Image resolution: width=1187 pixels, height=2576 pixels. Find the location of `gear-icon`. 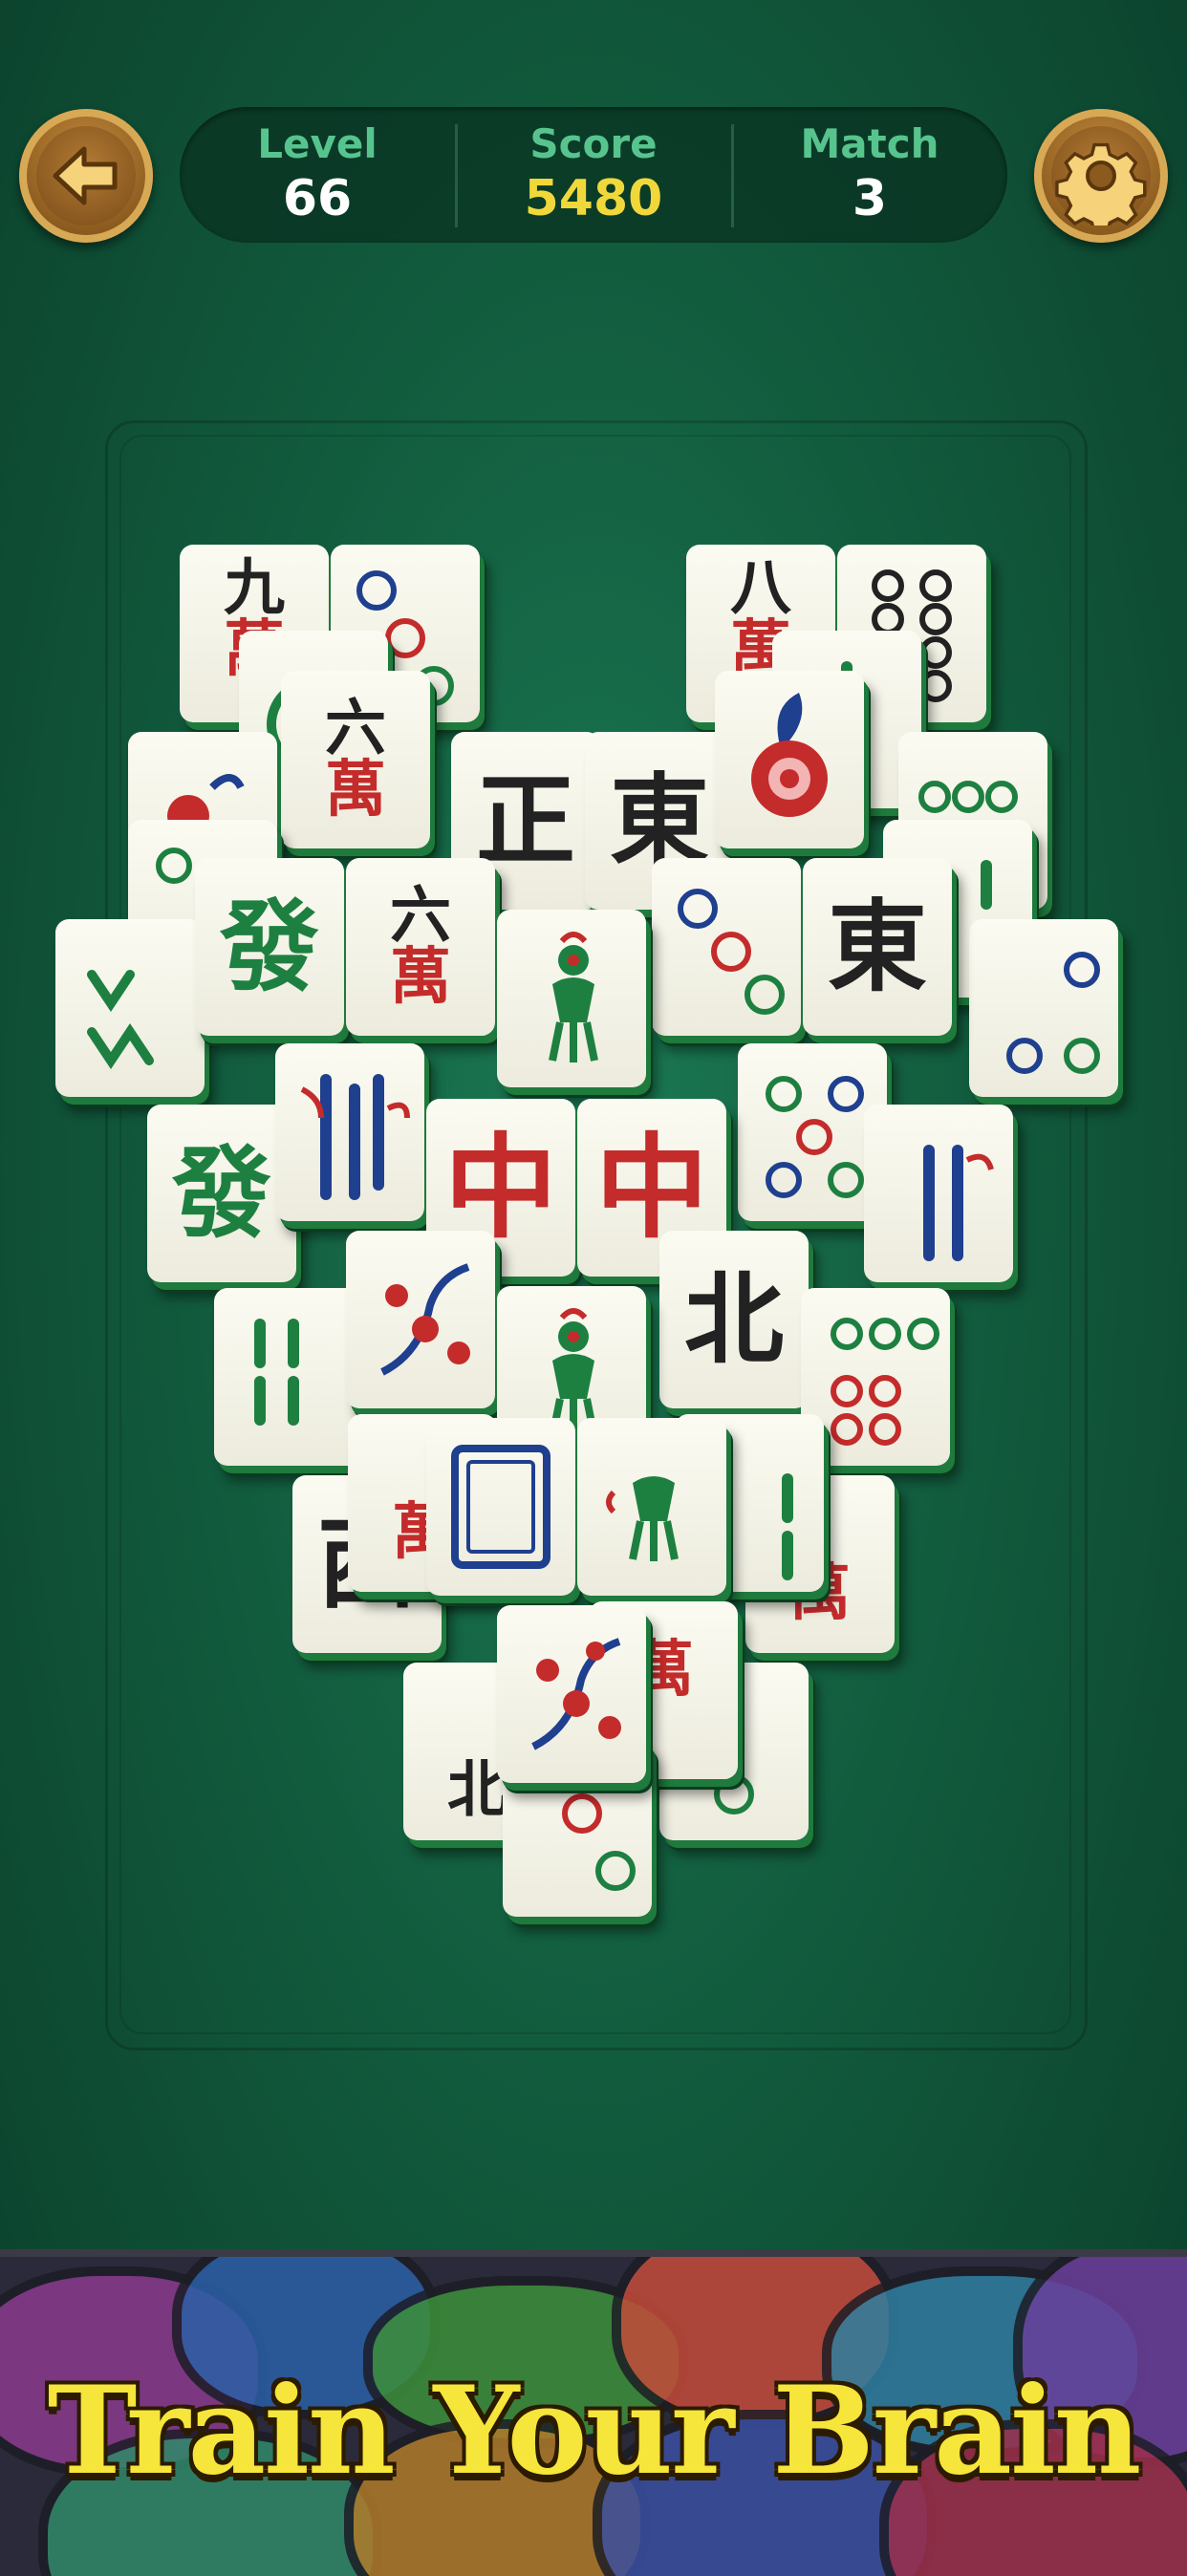

gear-icon is located at coordinates (1101, 180).